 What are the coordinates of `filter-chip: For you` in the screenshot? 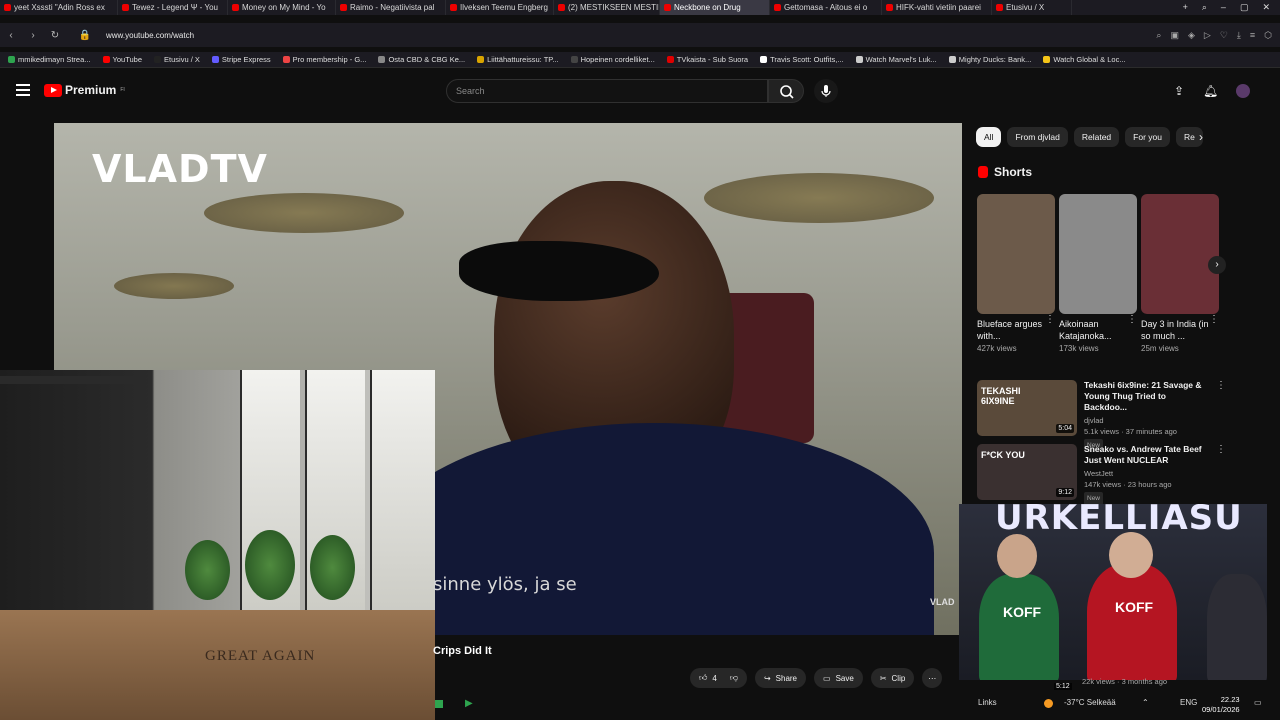 It's located at (1147, 137).